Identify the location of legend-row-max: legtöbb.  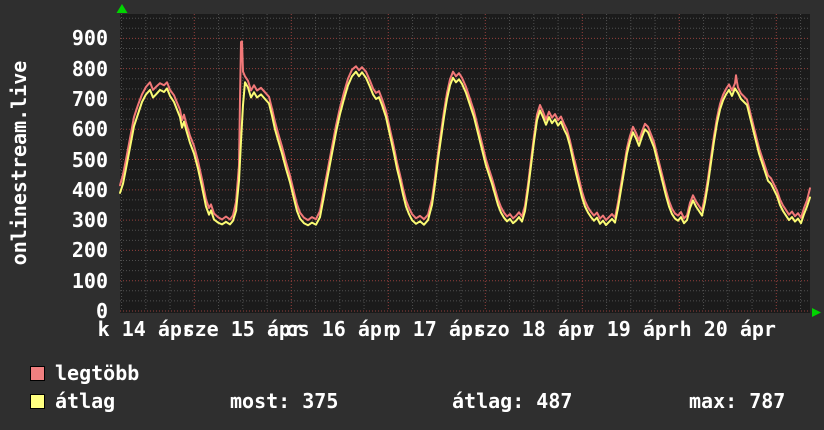
(84, 373).